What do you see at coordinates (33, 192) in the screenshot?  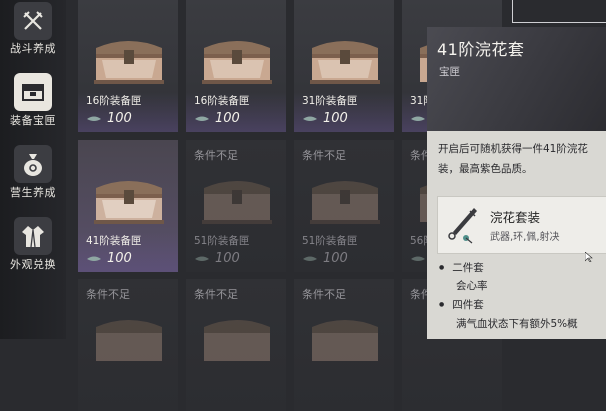 I see `sidebar-item-label: 营生养成` at bounding box center [33, 192].